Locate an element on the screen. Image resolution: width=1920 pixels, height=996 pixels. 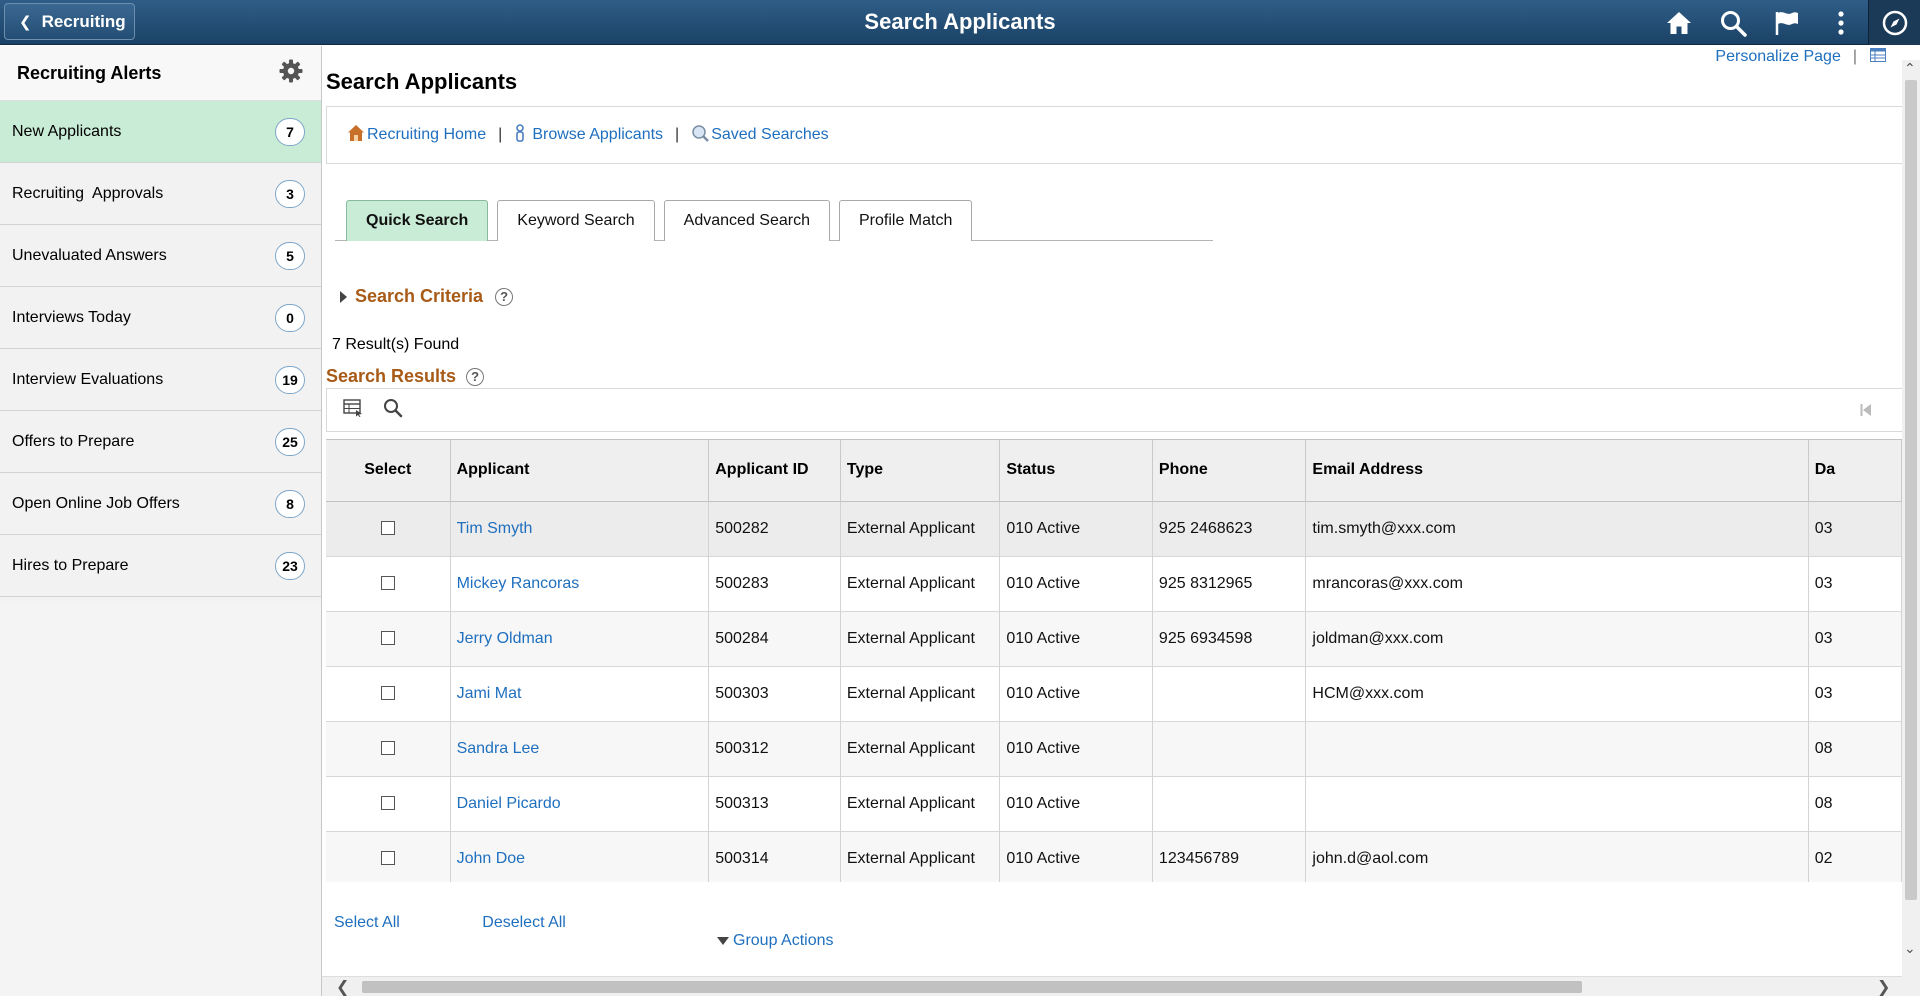
alerts-panel-empty-area is located at coordinates (160, 799).